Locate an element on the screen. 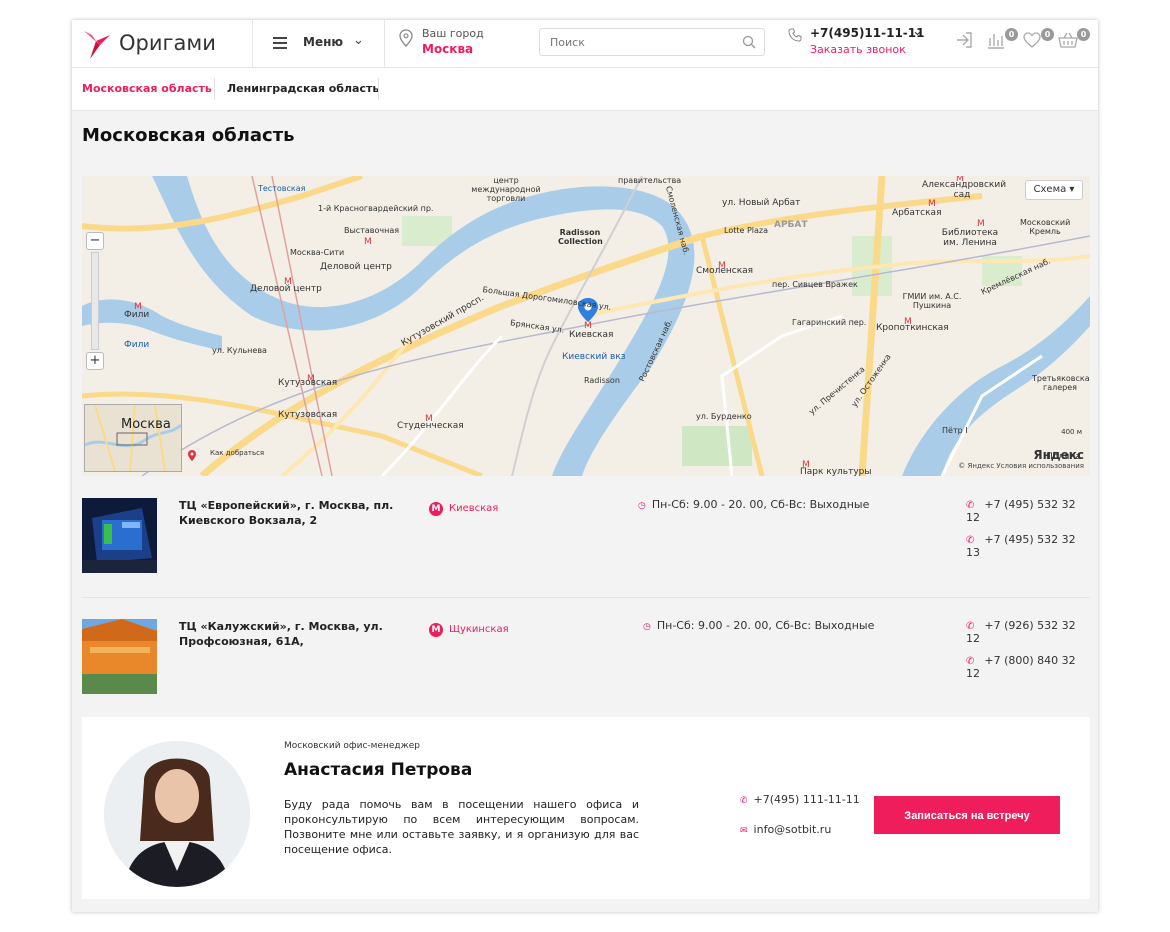 The image size is (1170, 932). favorites-badge: 0 is located at coordinates (1047, 34).